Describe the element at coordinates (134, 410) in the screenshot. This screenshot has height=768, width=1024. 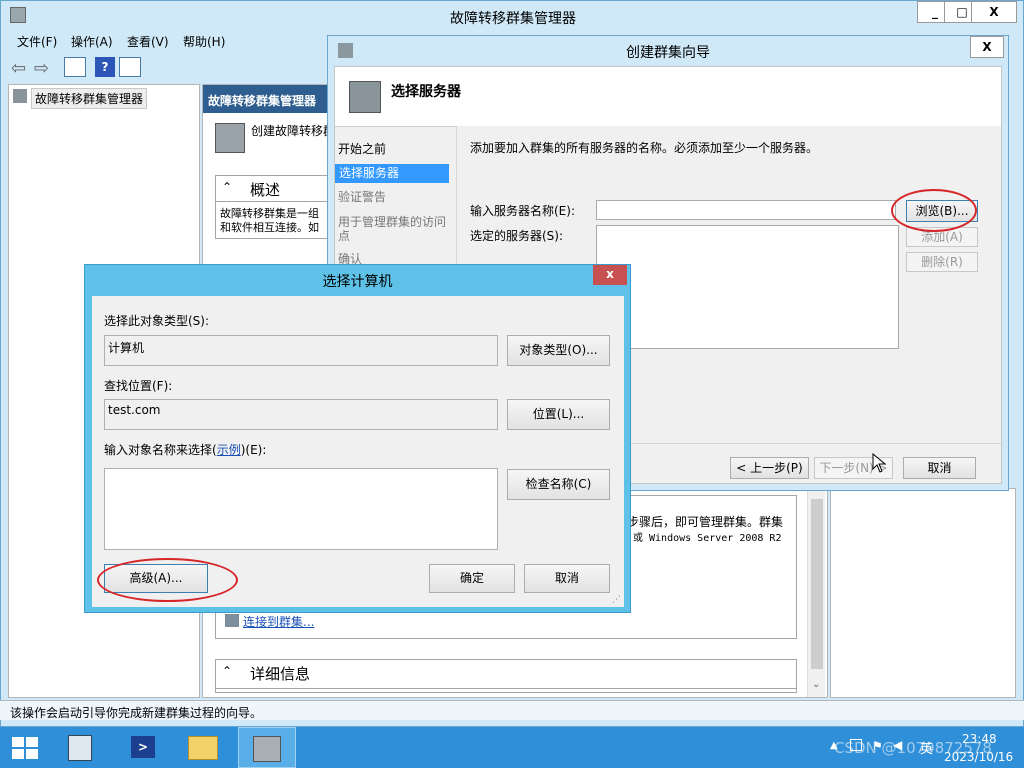
I see `location-value: test.com` at that location.